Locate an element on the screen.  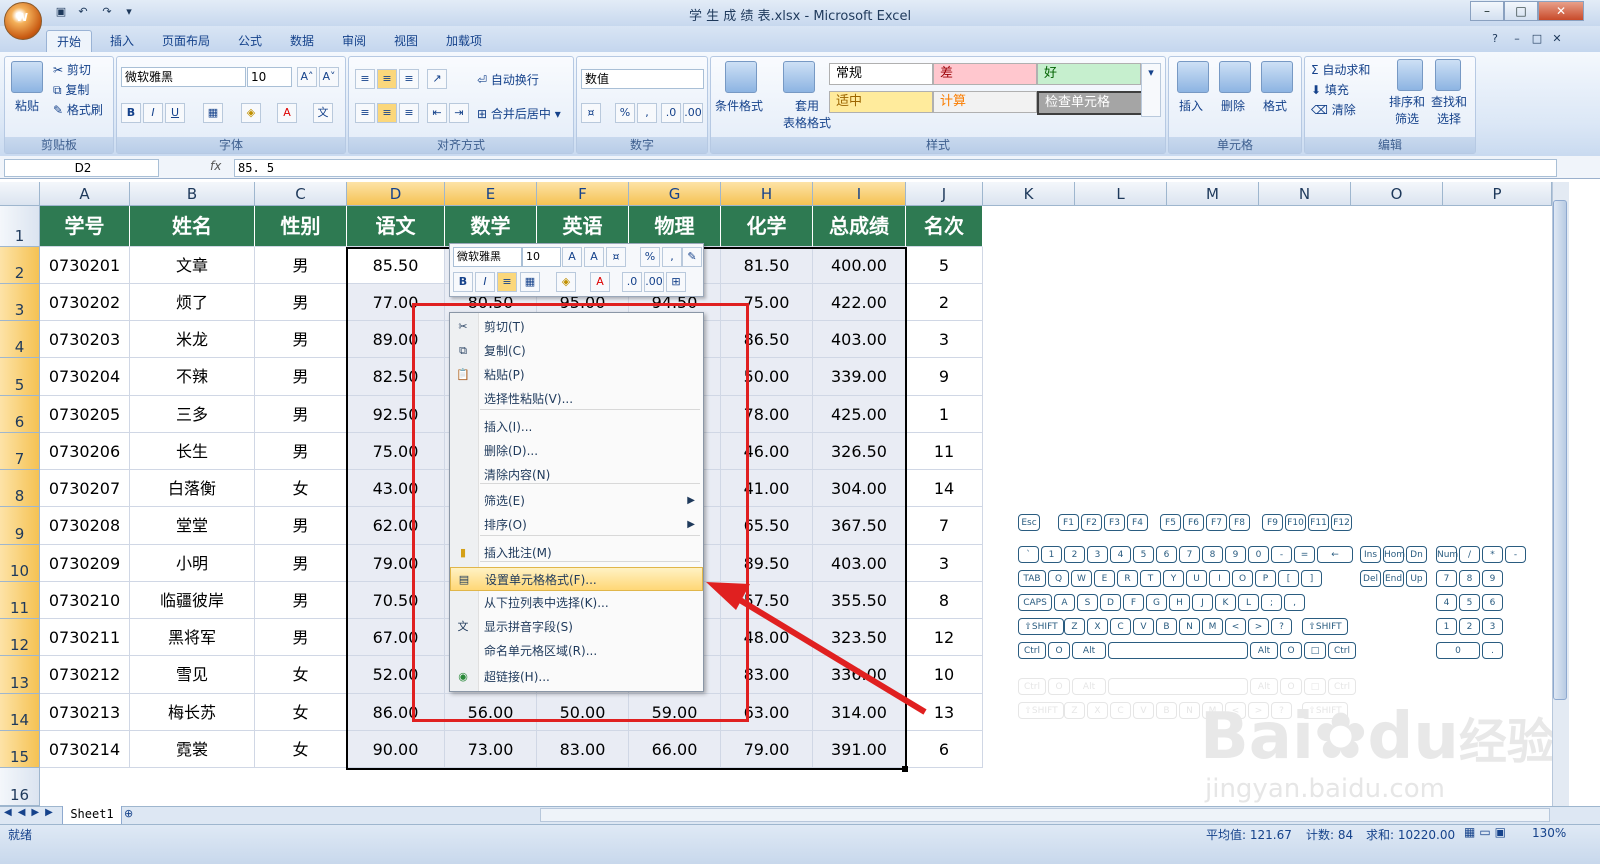
table-cell: 0730201 is located at coordinates (85, 265).